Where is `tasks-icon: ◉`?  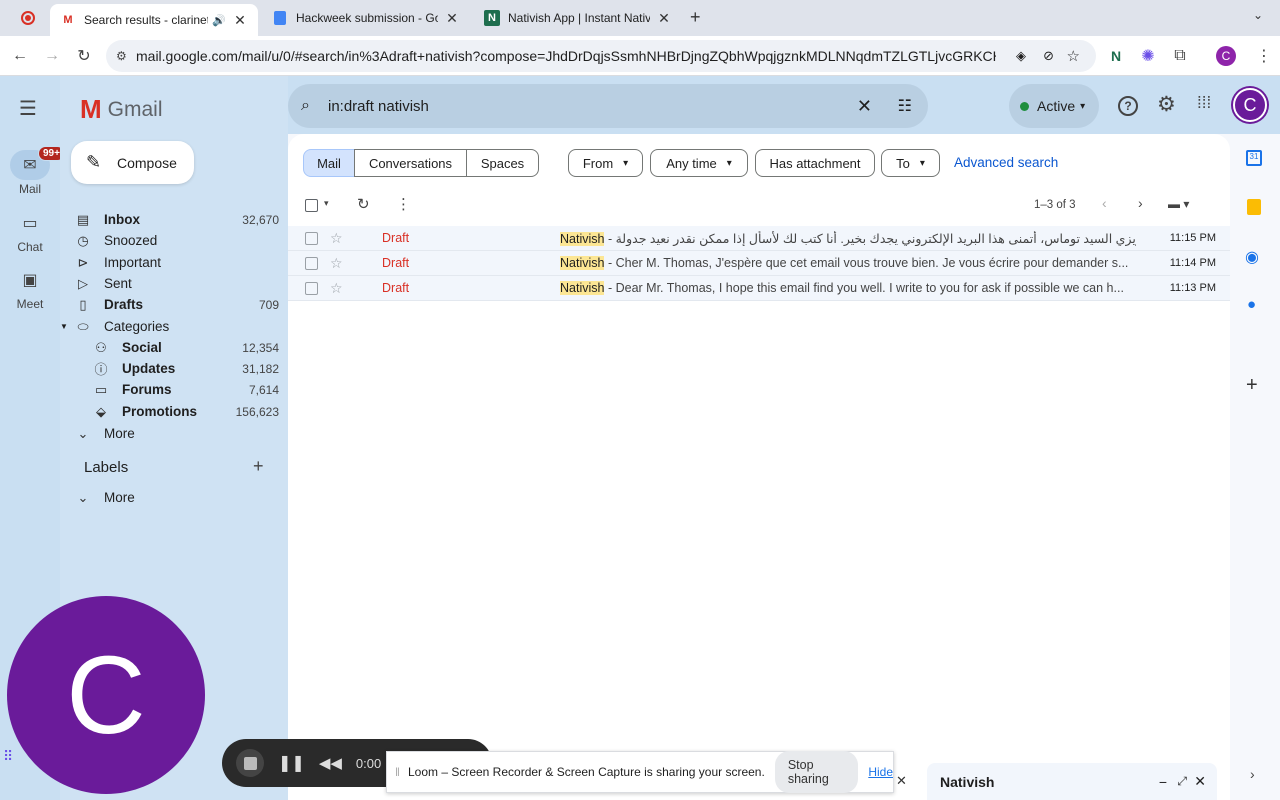
tasks-icon: ◉ is located at coordinates (1252, 257).